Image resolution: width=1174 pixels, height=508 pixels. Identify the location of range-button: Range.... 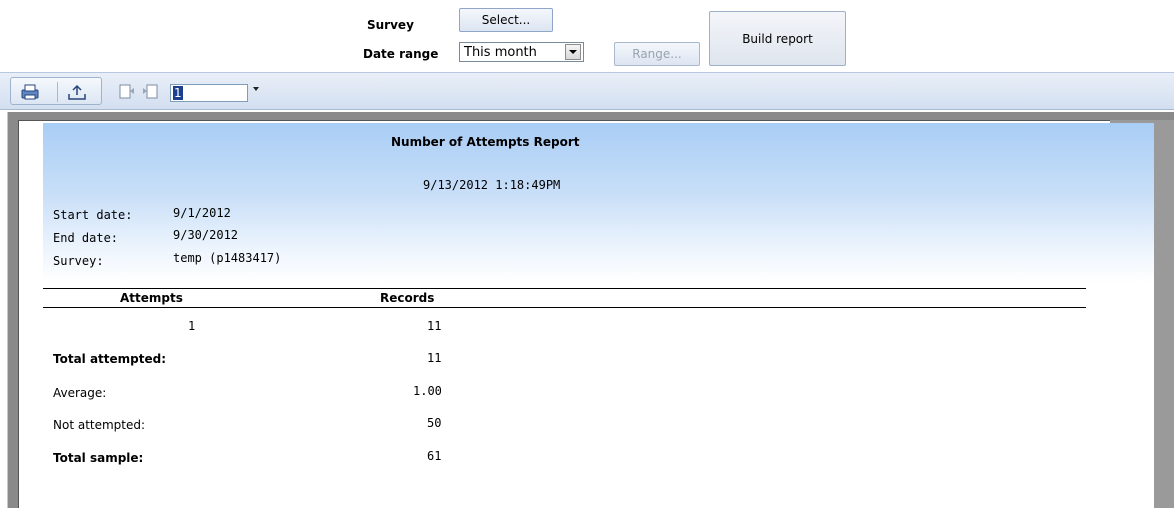
(657, 54).